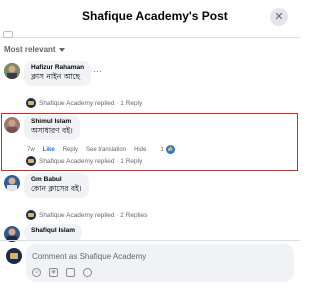 The image size is (320, 300). I want to click on comment-author: Shimul Islam, so click(52, 122).